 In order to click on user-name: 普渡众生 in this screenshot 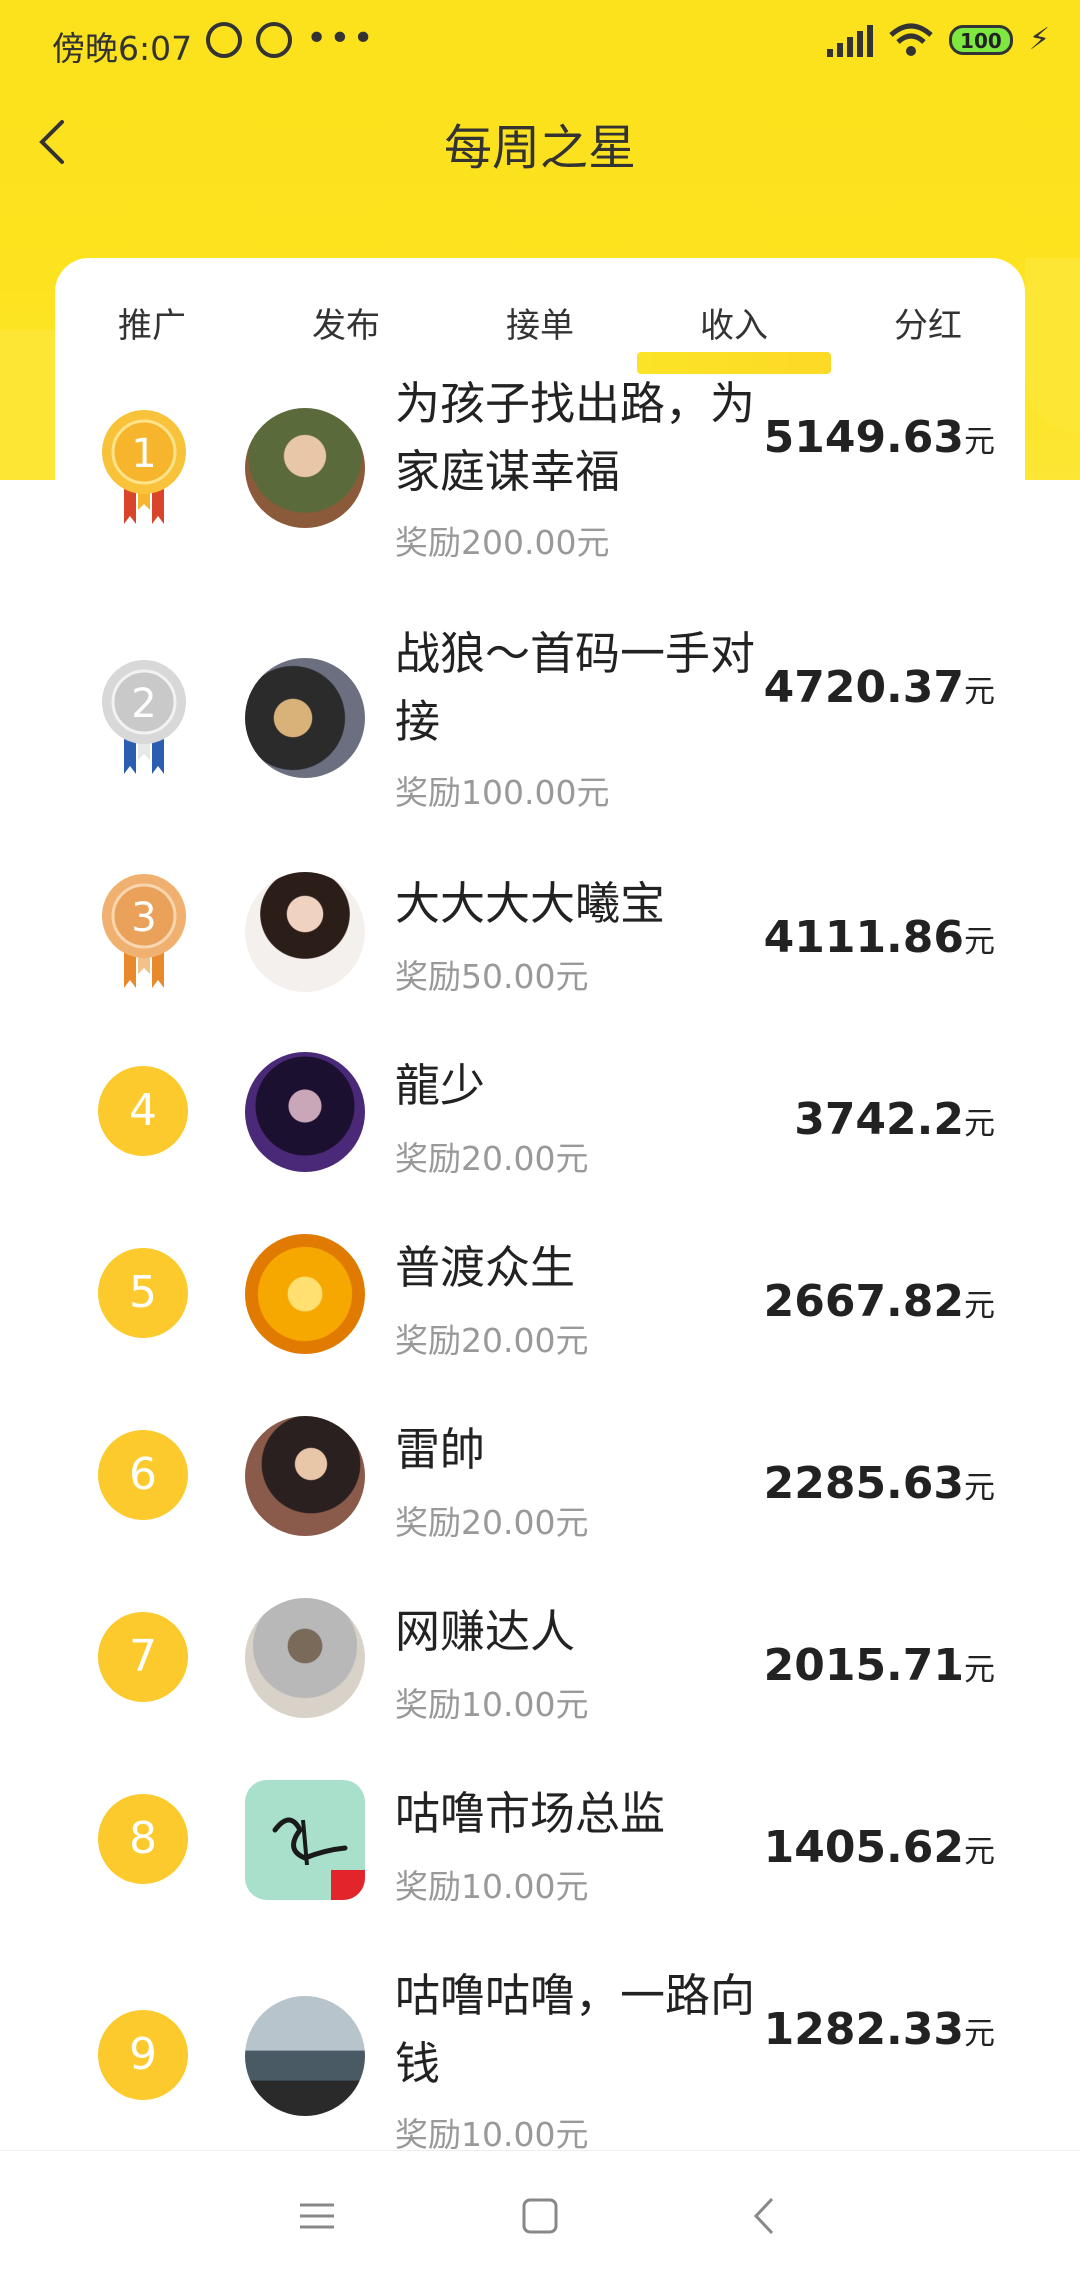, I will do `click(485, 1267)`.